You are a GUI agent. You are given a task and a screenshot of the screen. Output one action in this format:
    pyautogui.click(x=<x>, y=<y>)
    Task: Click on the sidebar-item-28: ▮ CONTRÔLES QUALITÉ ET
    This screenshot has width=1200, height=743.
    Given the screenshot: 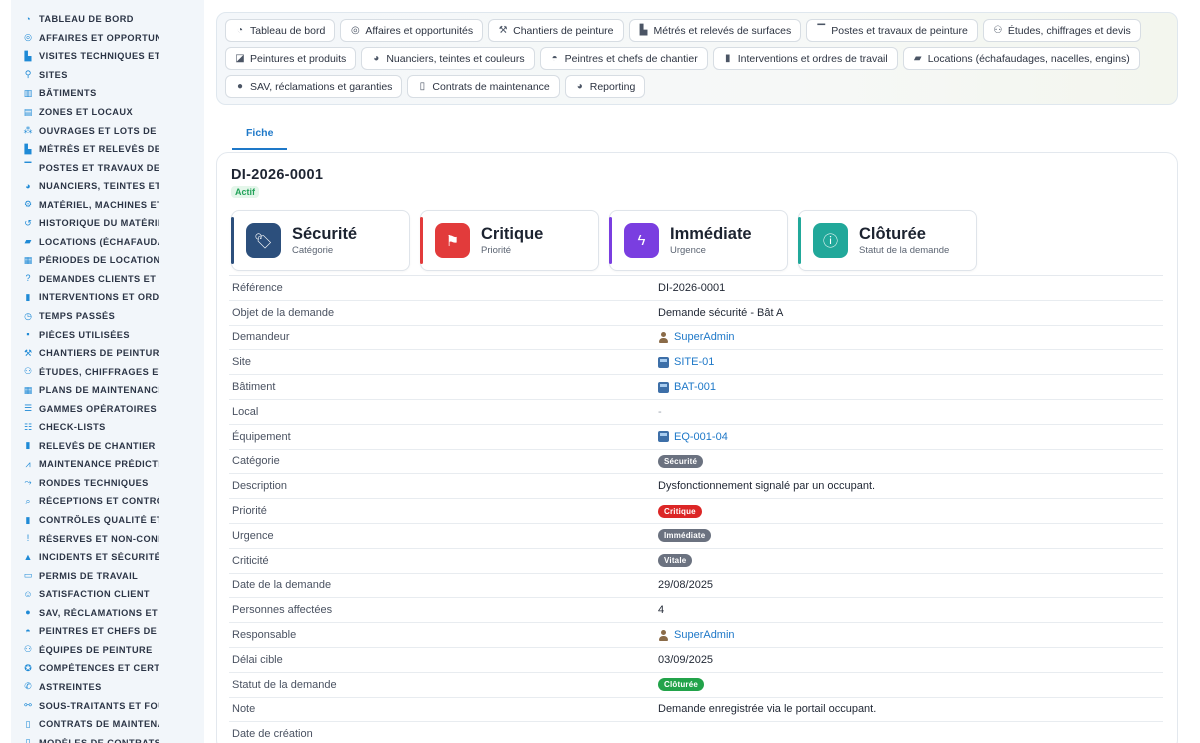 What is the action you would take?
    pyautogui.click(x=107, y=520)
    